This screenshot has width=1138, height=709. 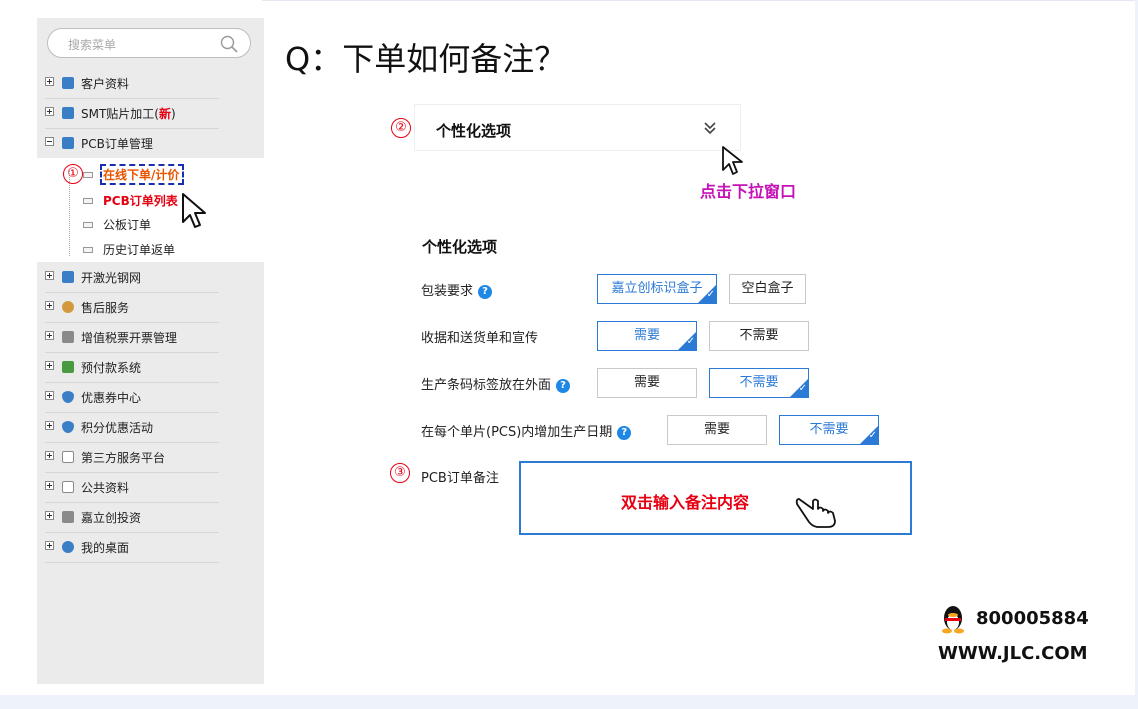 I want to click on sidebar-item-stencil: 开激光钢网, so click(x=132, y=278).